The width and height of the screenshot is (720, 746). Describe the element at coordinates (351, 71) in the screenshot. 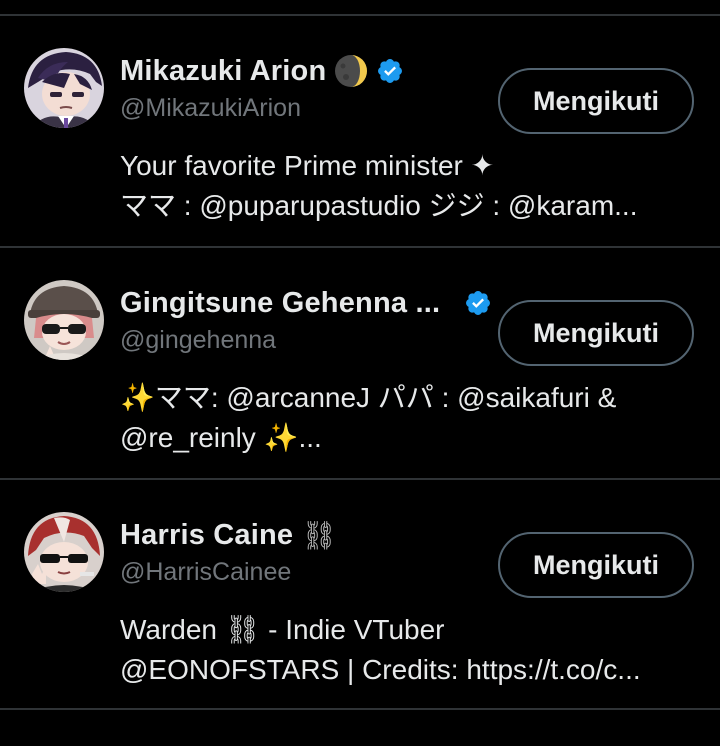

I see `moon-icon` at that location.